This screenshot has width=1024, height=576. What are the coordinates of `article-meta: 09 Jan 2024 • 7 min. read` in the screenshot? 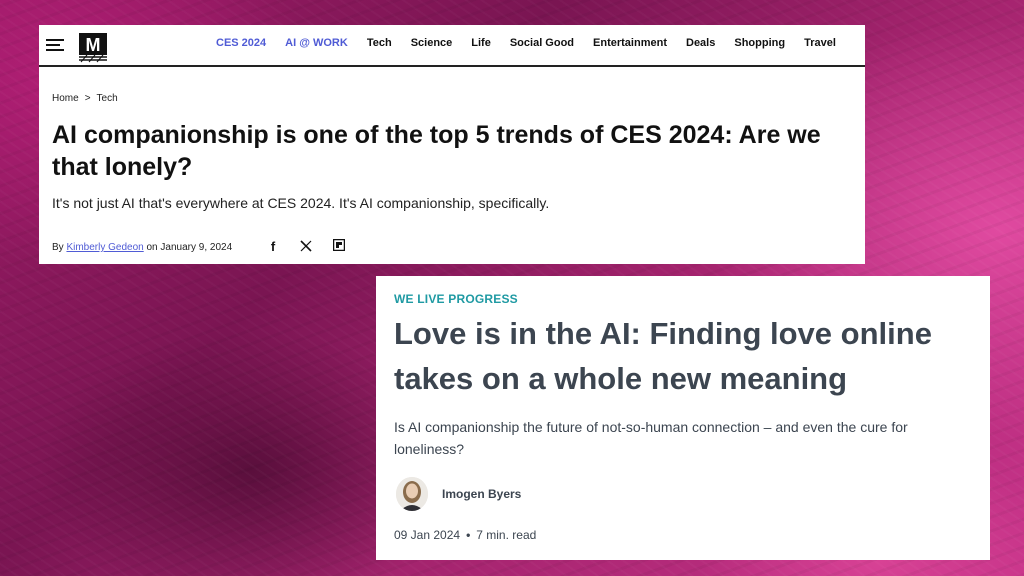 It's located at (465, 535).